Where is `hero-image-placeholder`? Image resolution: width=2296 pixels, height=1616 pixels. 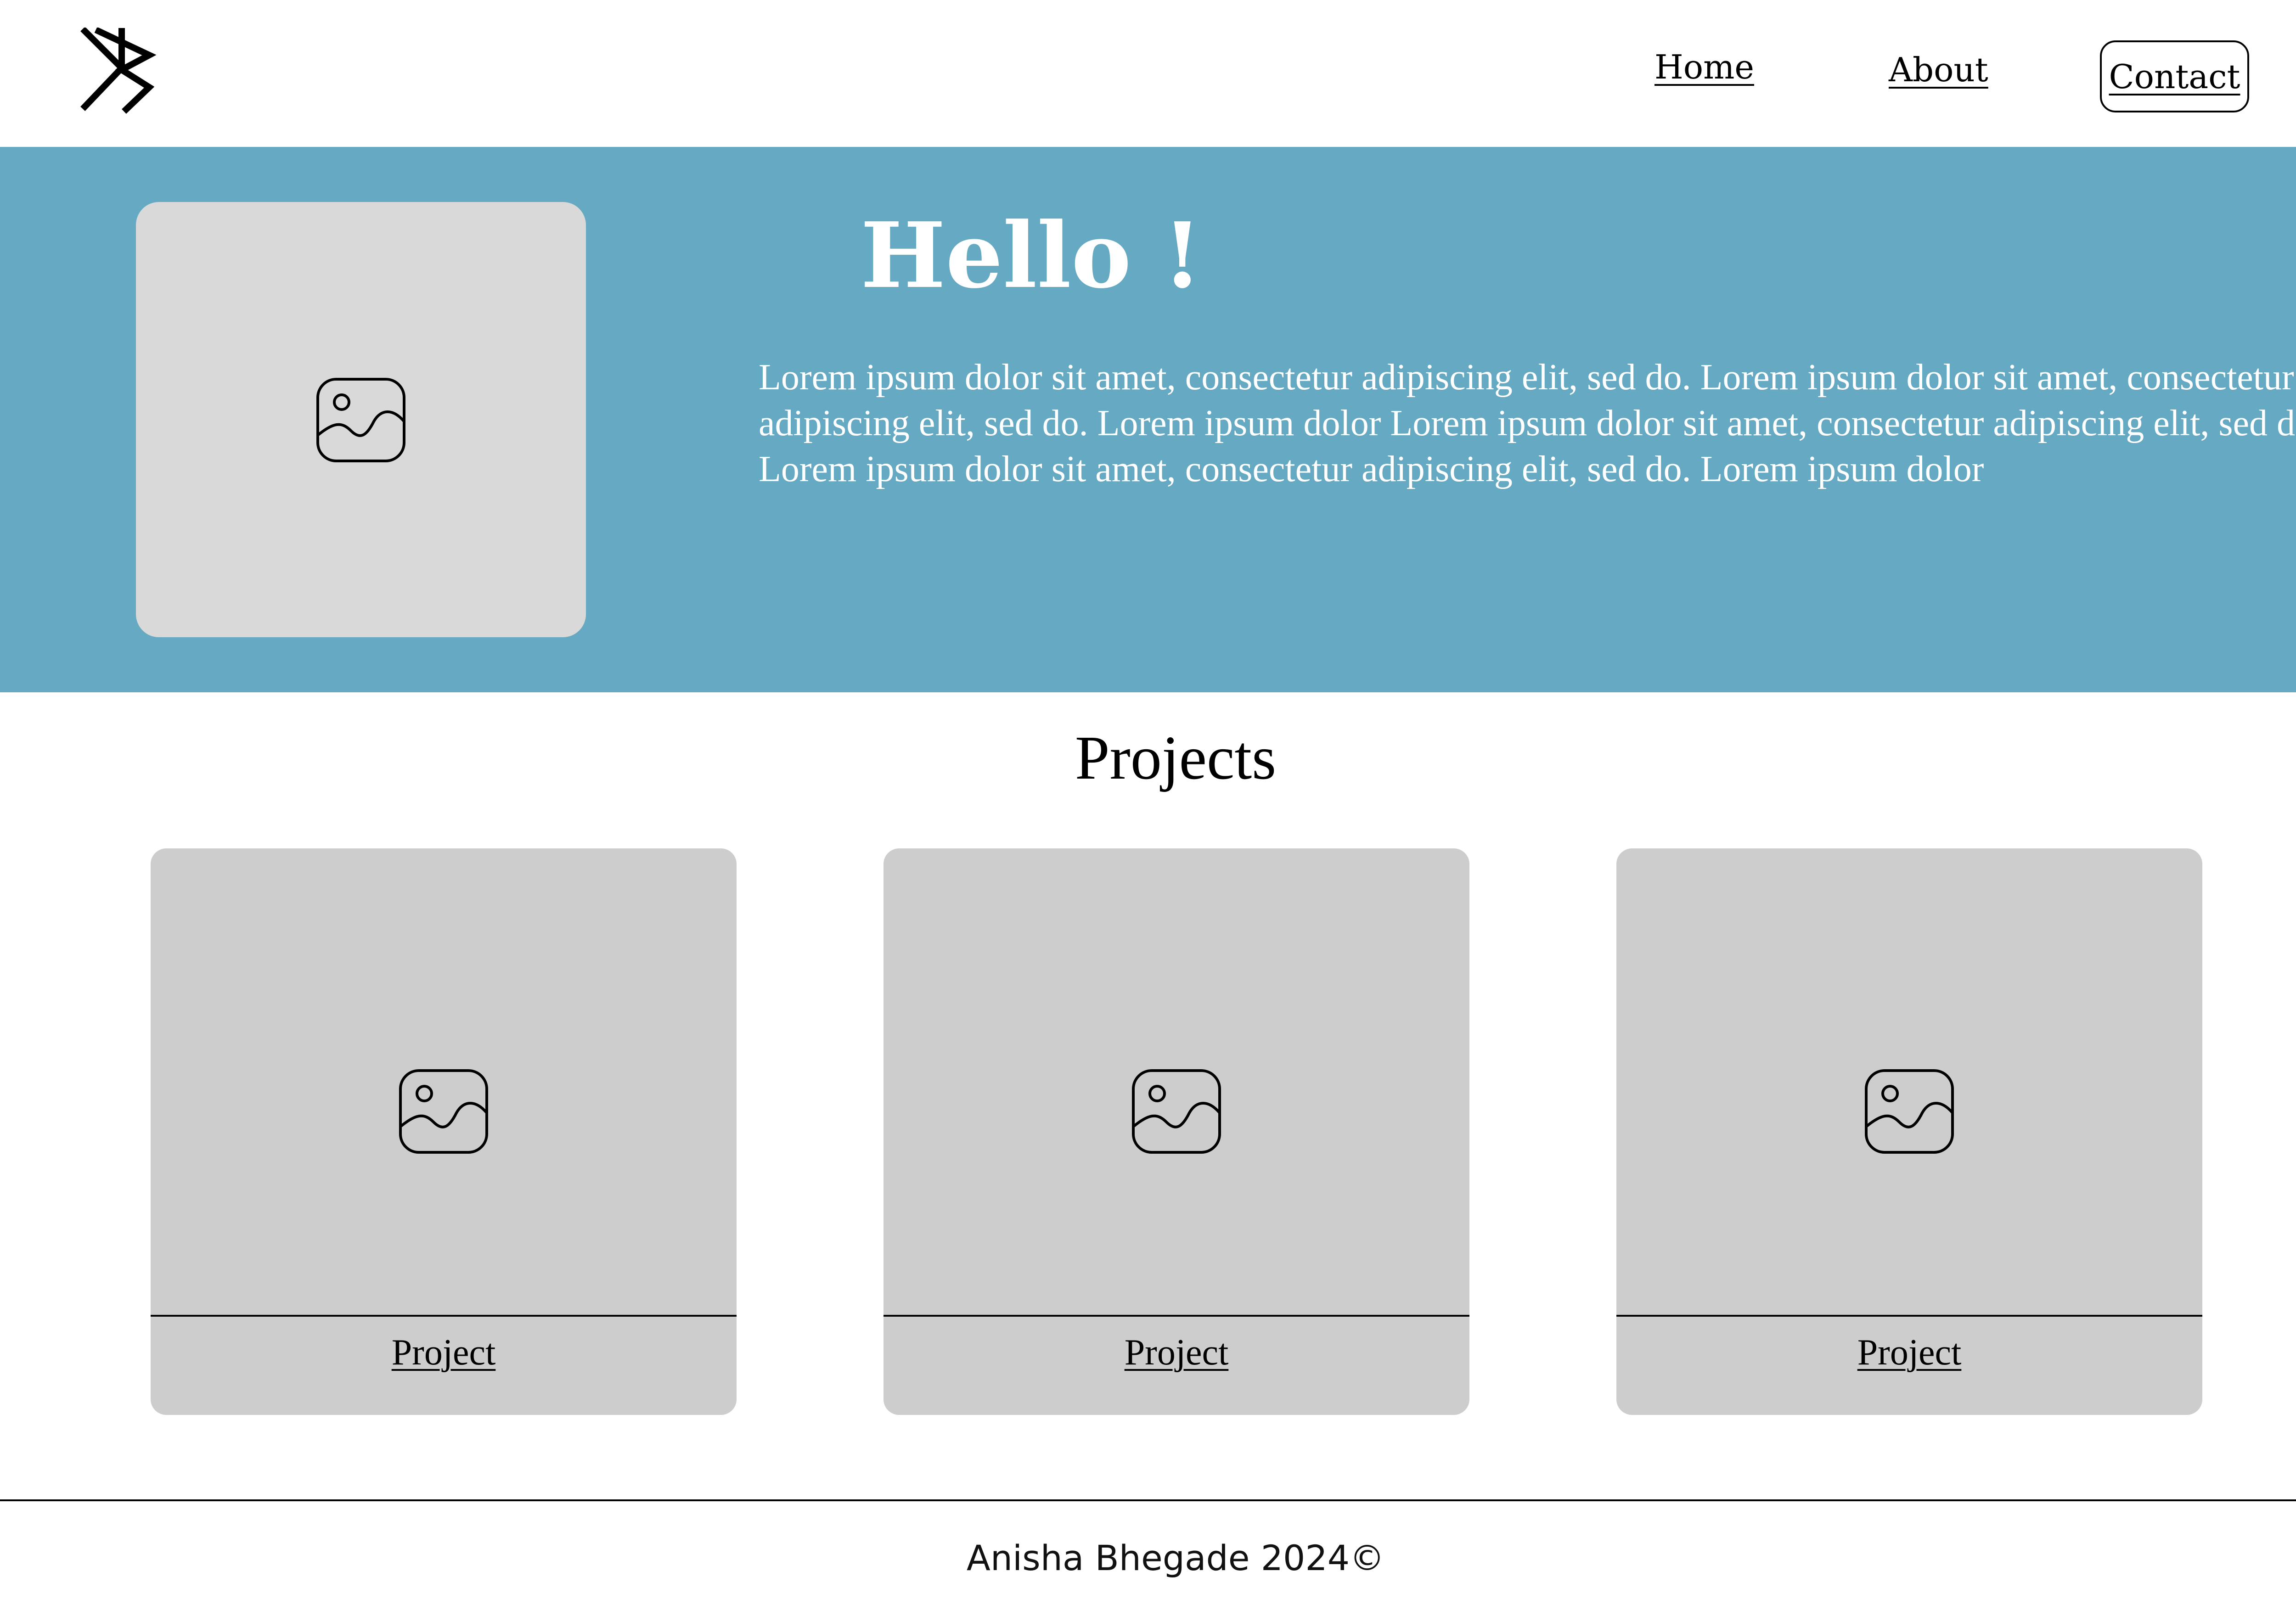 hero-image-placeholder is located at coordinates (361, 420).